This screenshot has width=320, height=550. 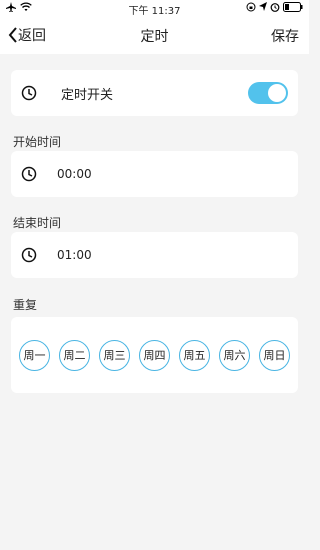 What do you see at coordinates (114, 355) in the screenshot?
I see `day-wednesday: 周三` at bounding box center [114, 355].